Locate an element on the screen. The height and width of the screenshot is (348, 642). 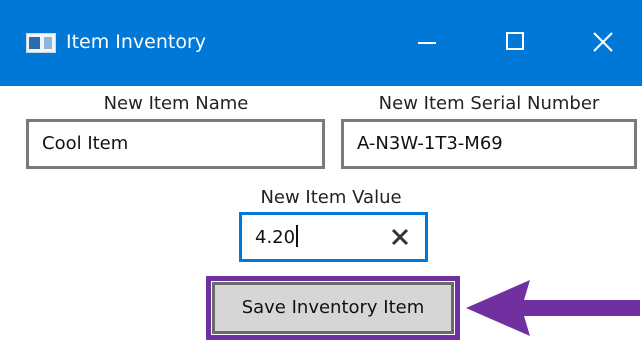
new-item-serial-label: New Item Serial Number is located at coordinates (489, 103).